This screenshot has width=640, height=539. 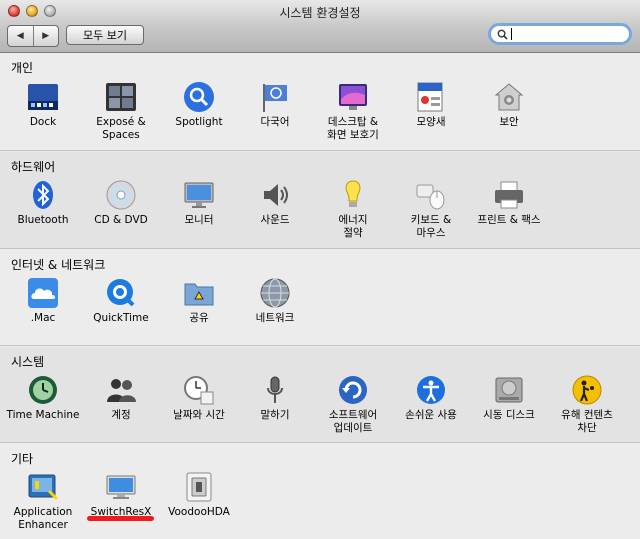 I want to click on pref-keyboard-mouse: 키보드 & 마우스, so click(x=431, y=209).